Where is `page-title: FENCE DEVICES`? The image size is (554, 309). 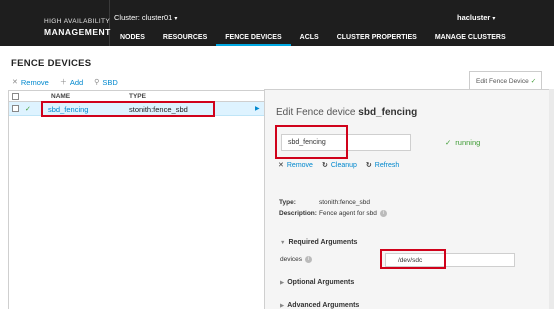 page-title: FENCE DEVICES is located at coordinates (51, 63).